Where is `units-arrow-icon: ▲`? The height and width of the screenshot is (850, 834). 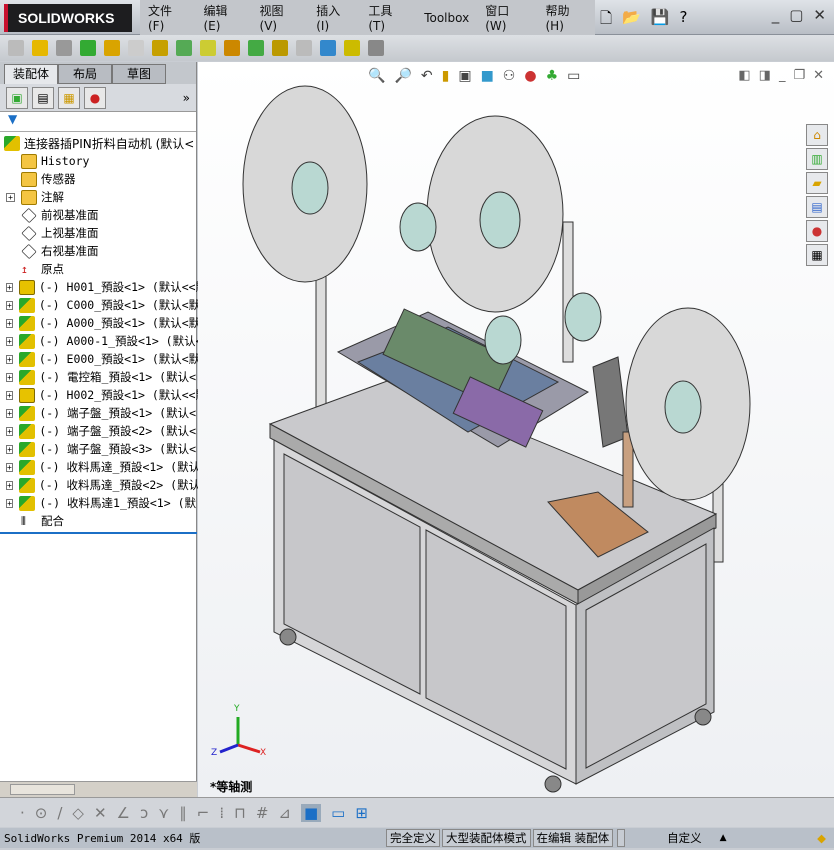 units-arrow-icon: ▲ is located at coordinates (723, 838).